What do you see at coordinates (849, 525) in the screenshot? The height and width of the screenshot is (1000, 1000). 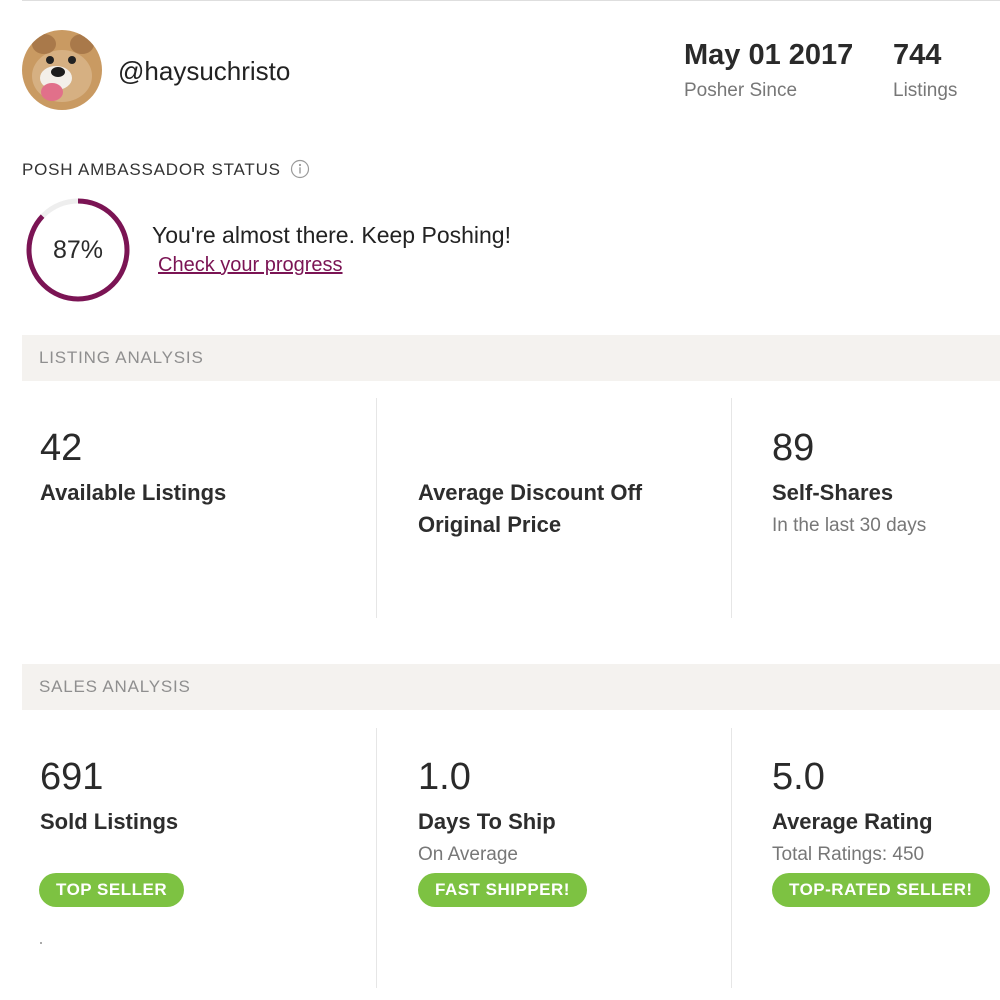 I see `self-shares-period: In the last 30 days` at bounding box center [849, 525].